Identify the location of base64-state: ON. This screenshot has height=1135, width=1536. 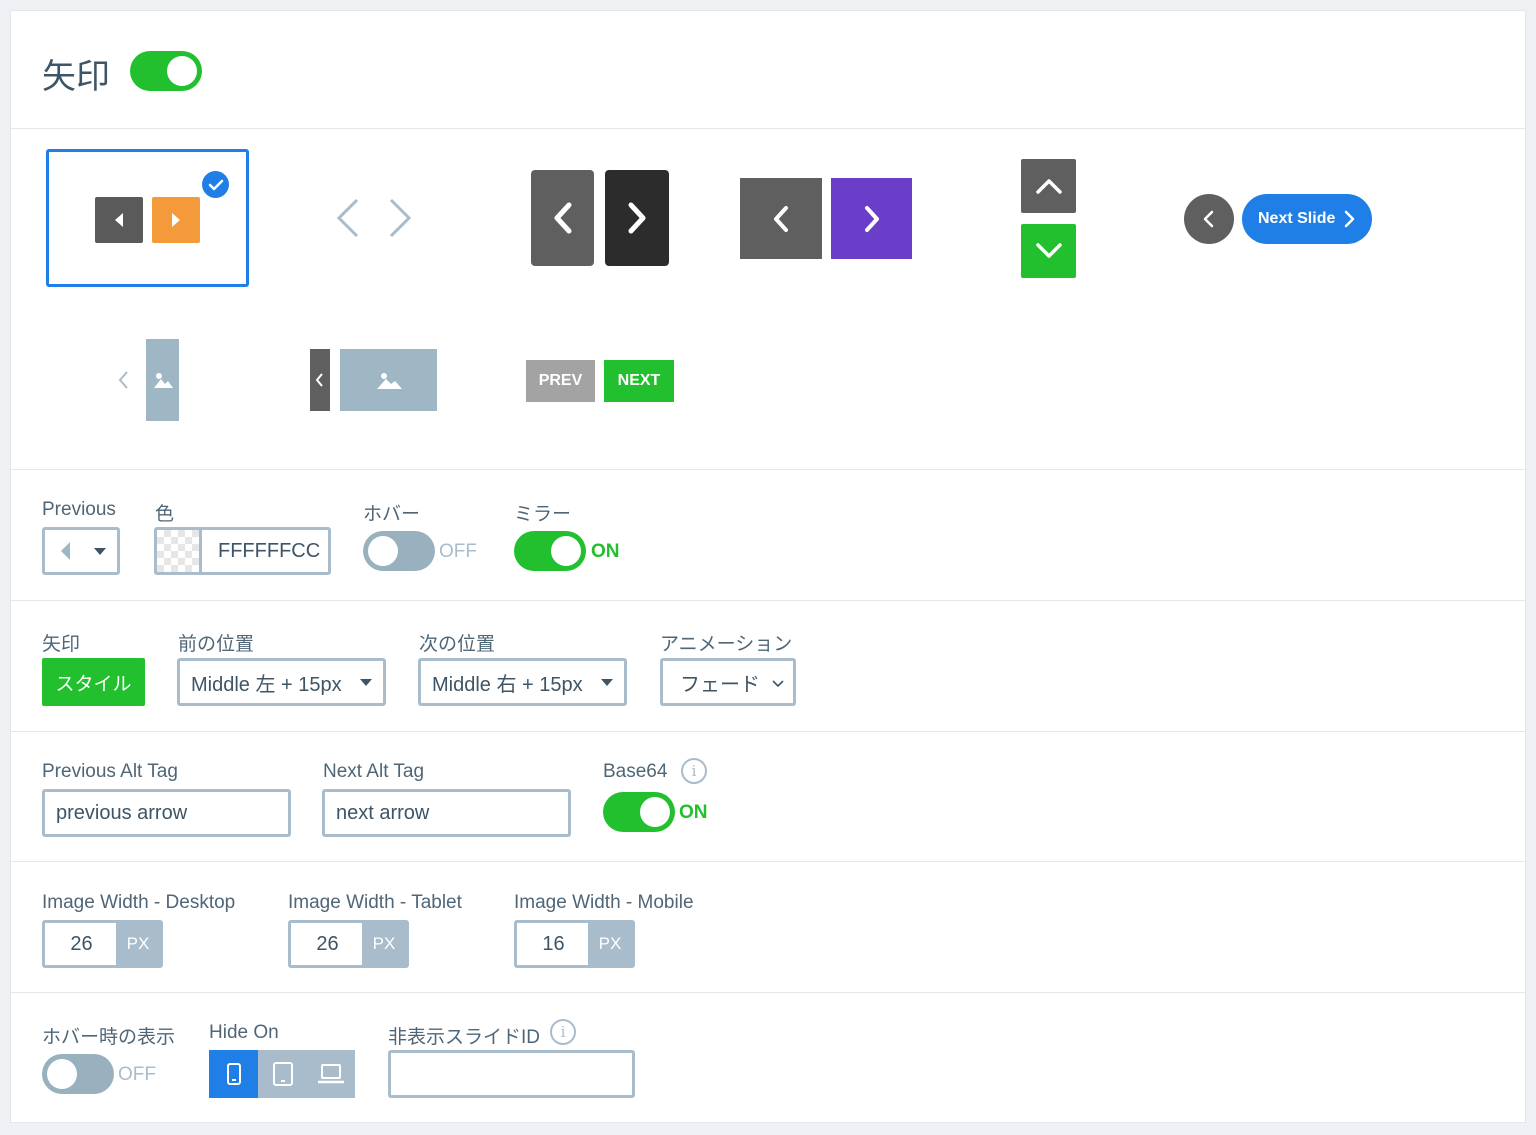
(693, 812).